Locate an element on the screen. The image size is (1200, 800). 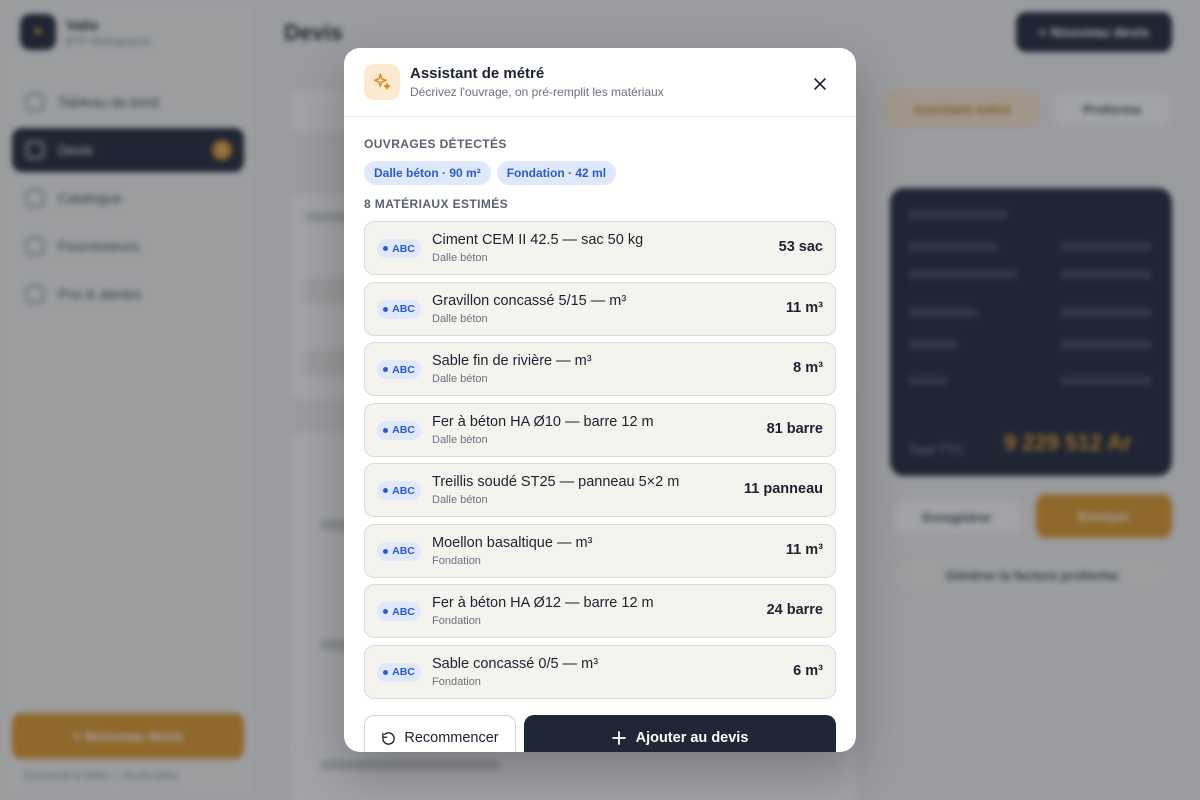
detected-tag: Dalle béton · 90 m² is located at coordinates (427, 173).